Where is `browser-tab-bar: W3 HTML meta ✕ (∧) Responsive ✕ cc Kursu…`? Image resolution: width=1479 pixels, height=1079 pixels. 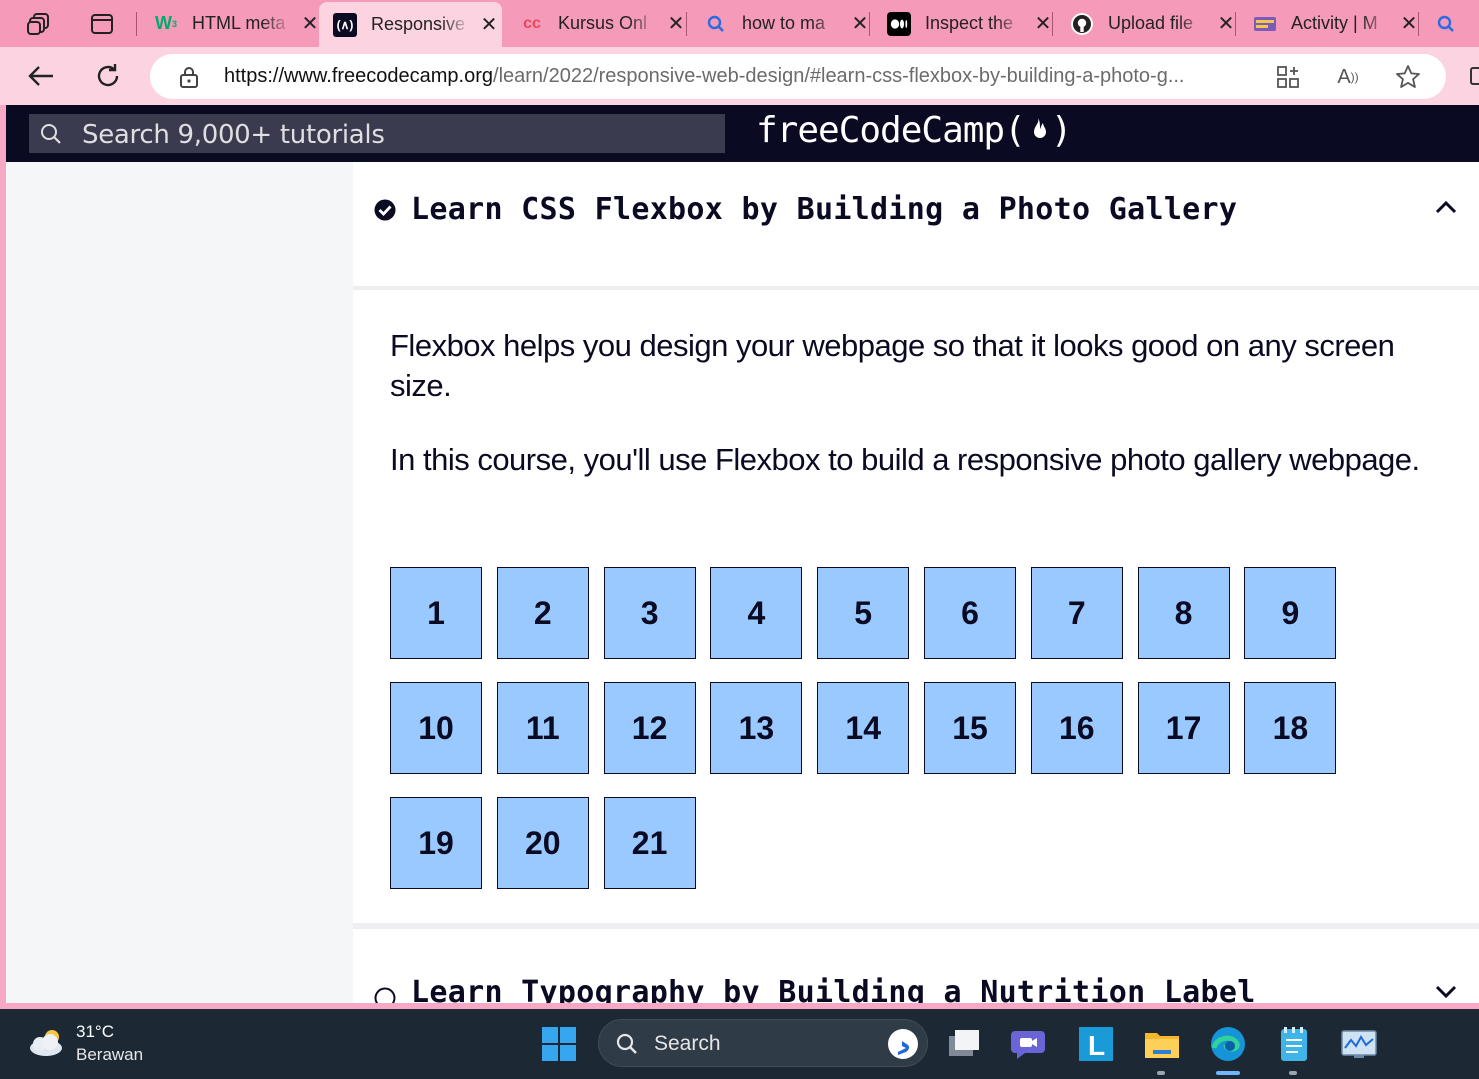
browser-tab-bar: W3 HTML meta ✕ (∧) Responsive ✕ cc Kursu… is located at coordinates (739, 23).